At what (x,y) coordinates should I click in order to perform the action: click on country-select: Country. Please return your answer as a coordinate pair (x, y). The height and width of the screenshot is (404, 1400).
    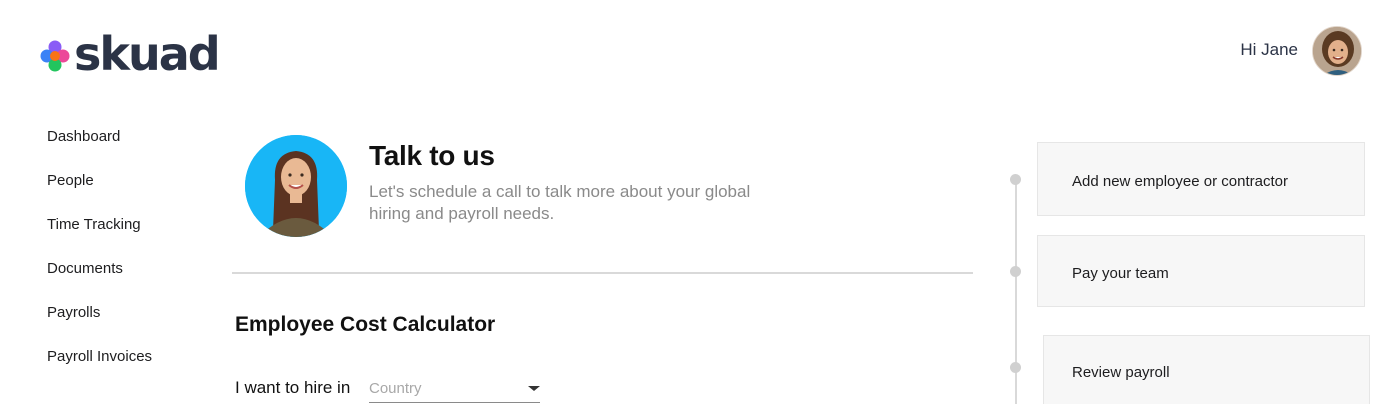
    Looking at the image, I should click on (454, 390).